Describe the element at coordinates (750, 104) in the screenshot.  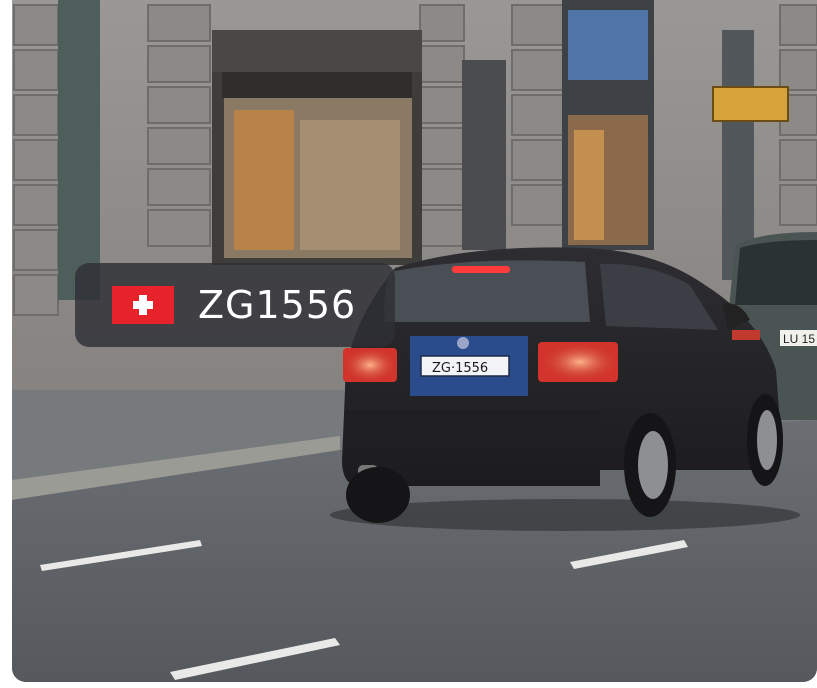
I see `hanging-sign` at that location.